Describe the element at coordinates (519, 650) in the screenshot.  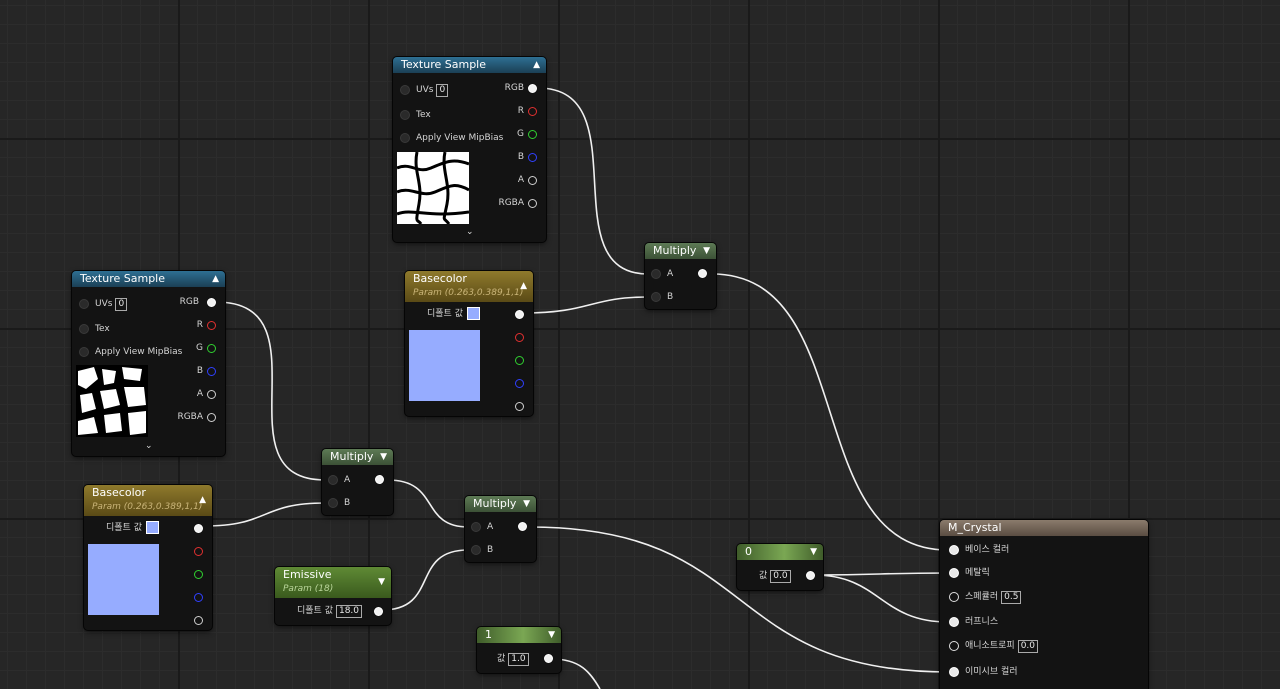
I see `constant-node-1: 1 ▼ 값 1.0` at that location.